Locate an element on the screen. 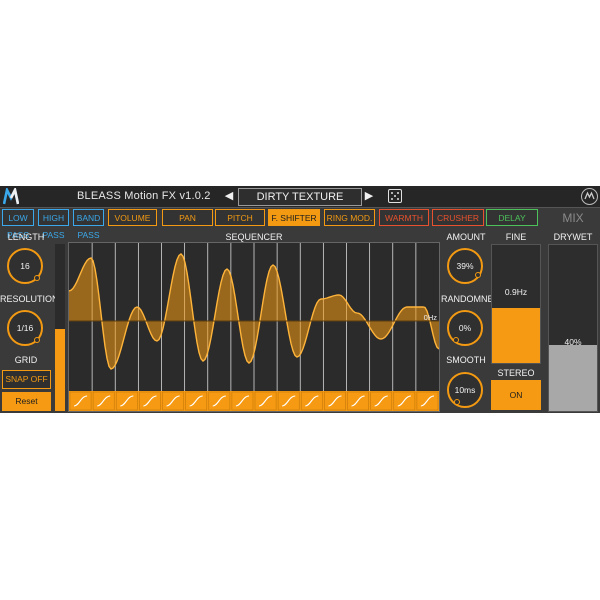 The width and height of the screenshot is (600, 600). grid-label: GRID is located at coordinates (26, 360).